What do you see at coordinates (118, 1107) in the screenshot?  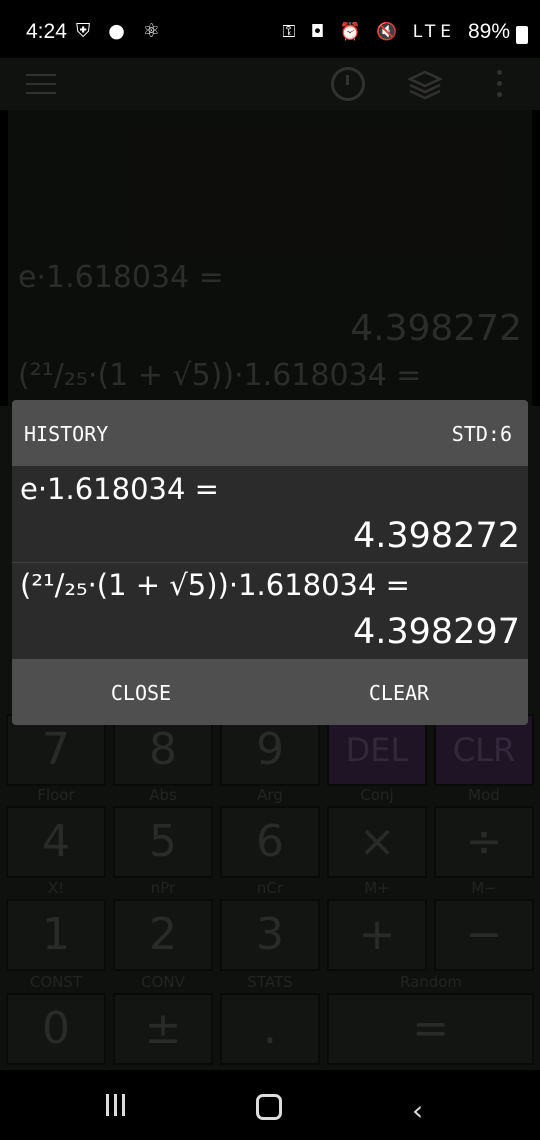 I see `recent-apps-icon` at bounding box center [118, 1107].